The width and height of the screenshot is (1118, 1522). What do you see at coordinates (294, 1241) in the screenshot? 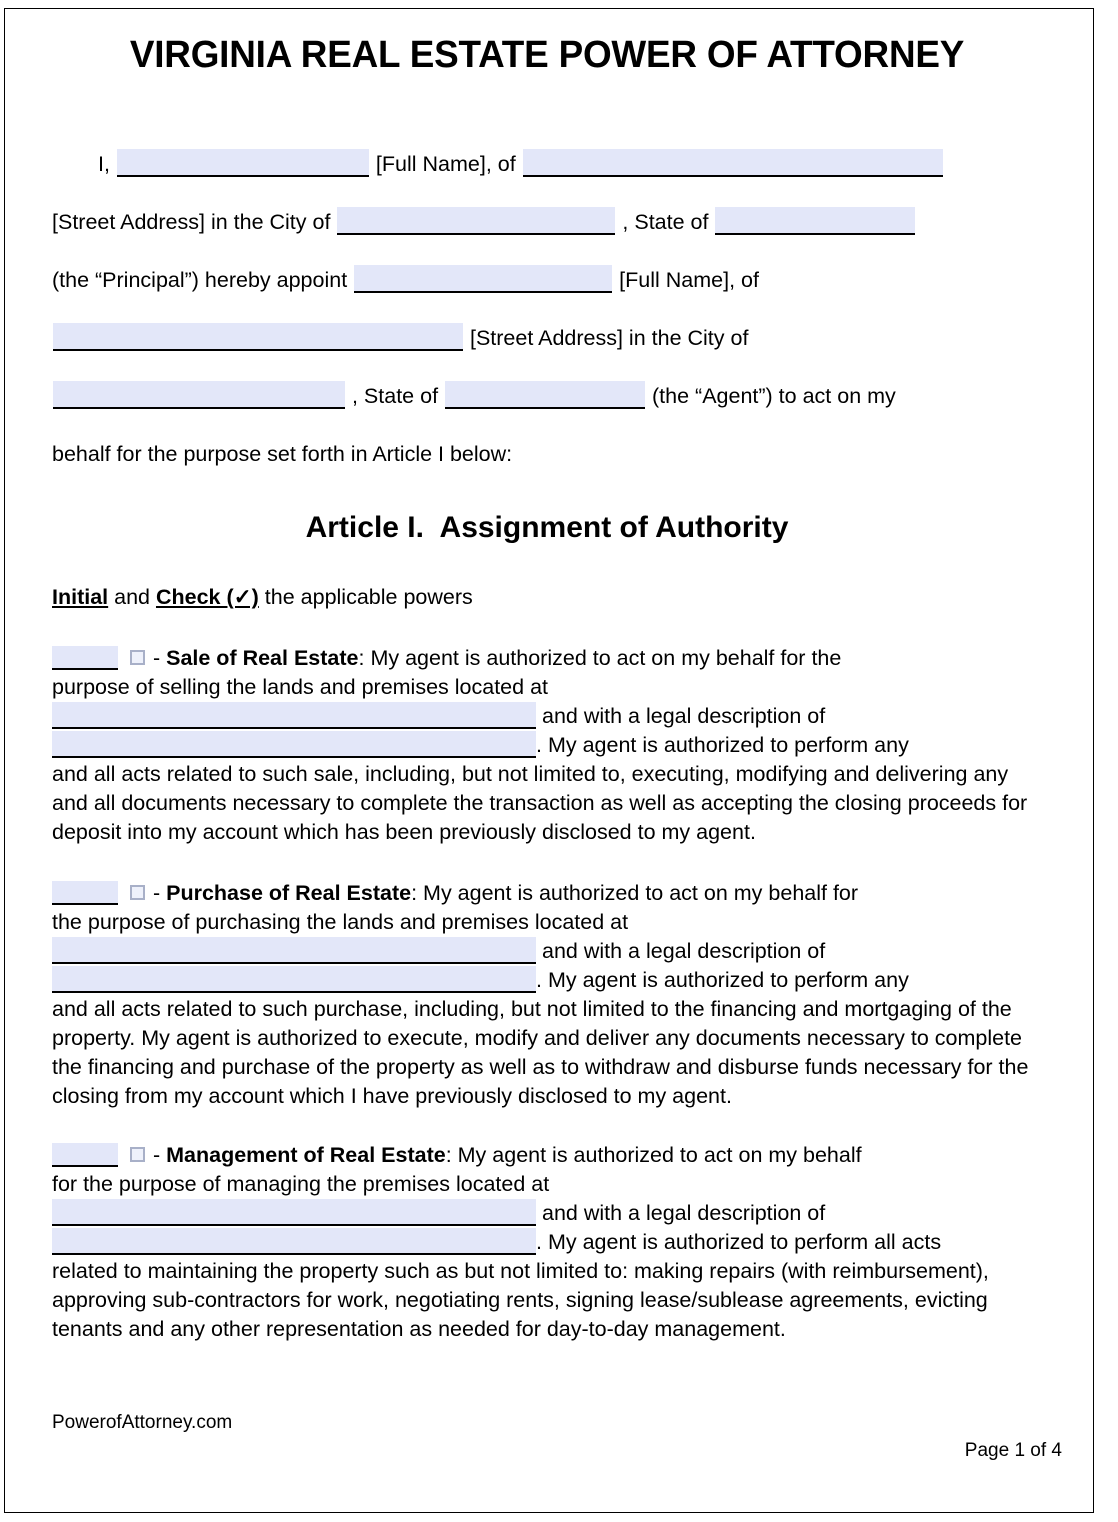
I see `management-legal-description-field` at bounding box center [294, 1241].